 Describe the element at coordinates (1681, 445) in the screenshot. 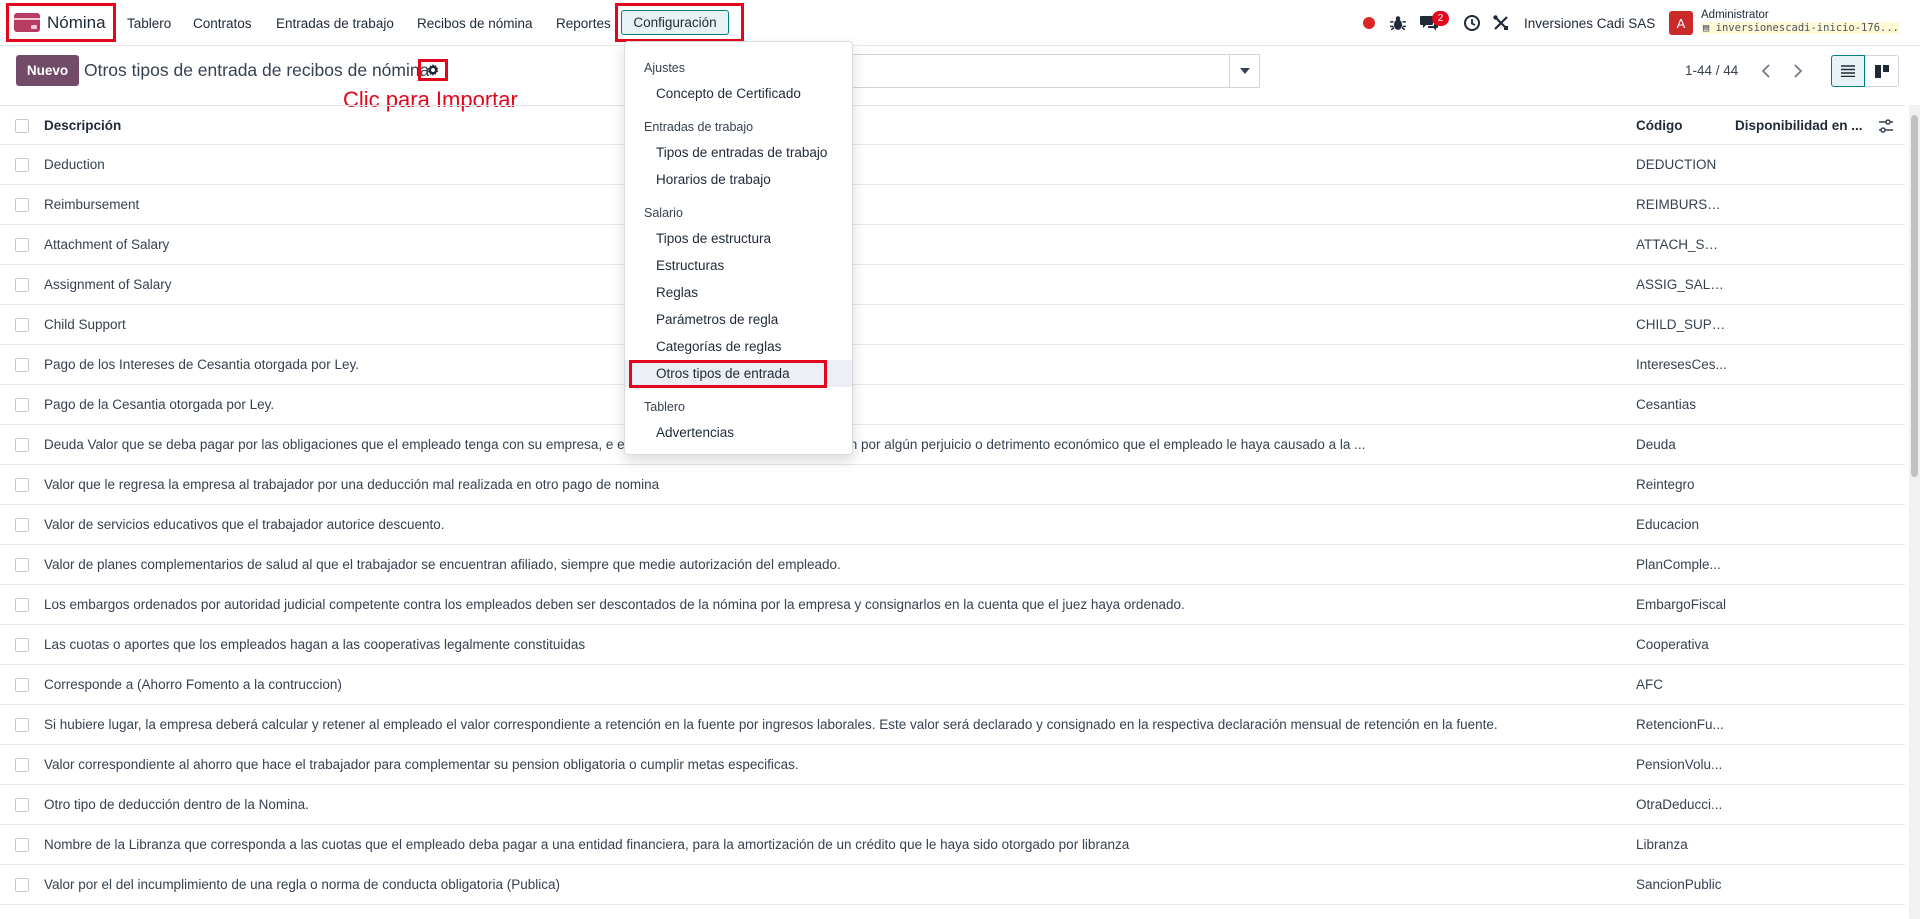

I see `cell-code: Deuda` at that location.